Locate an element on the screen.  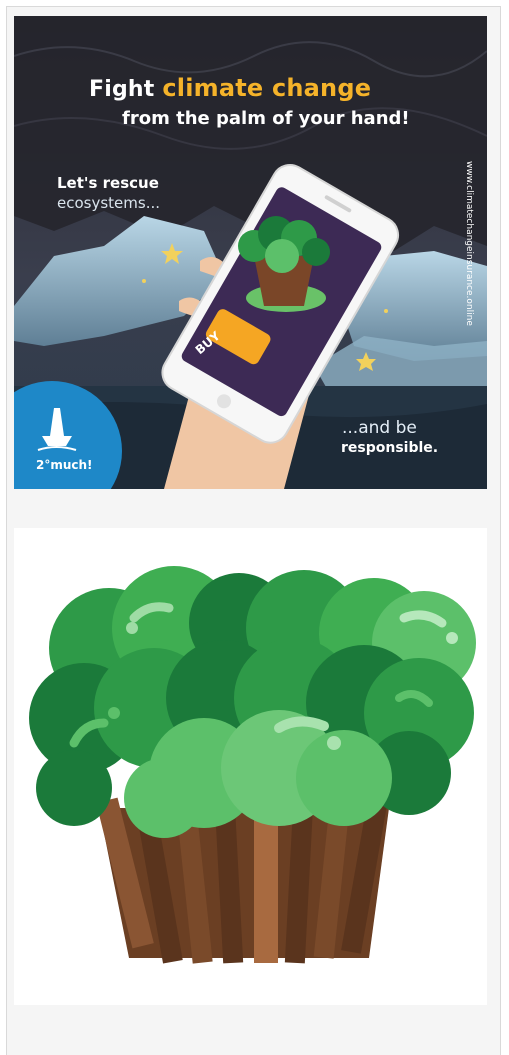
logo-text: 2°much! is located at coordinates (64, 465).